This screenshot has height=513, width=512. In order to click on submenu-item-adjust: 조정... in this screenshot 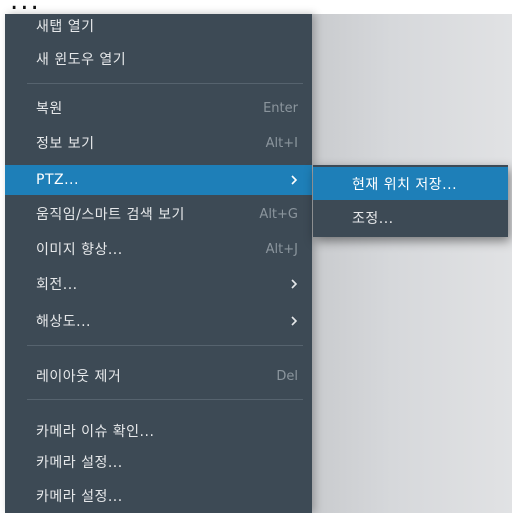, I will do `click(410, 217)`.